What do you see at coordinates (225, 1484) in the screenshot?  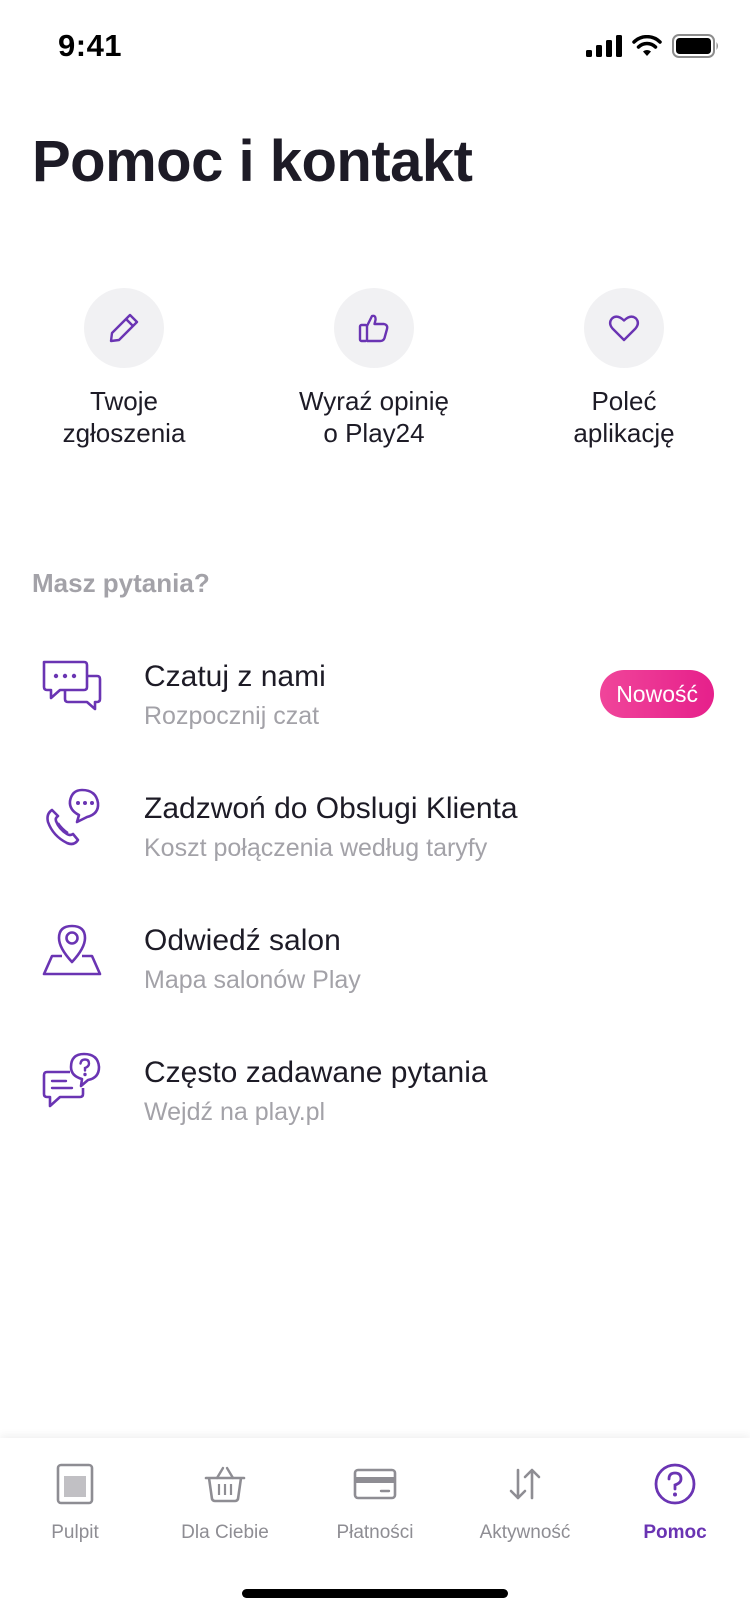 I see `basket-icon` at bounding box center [225, 1484].